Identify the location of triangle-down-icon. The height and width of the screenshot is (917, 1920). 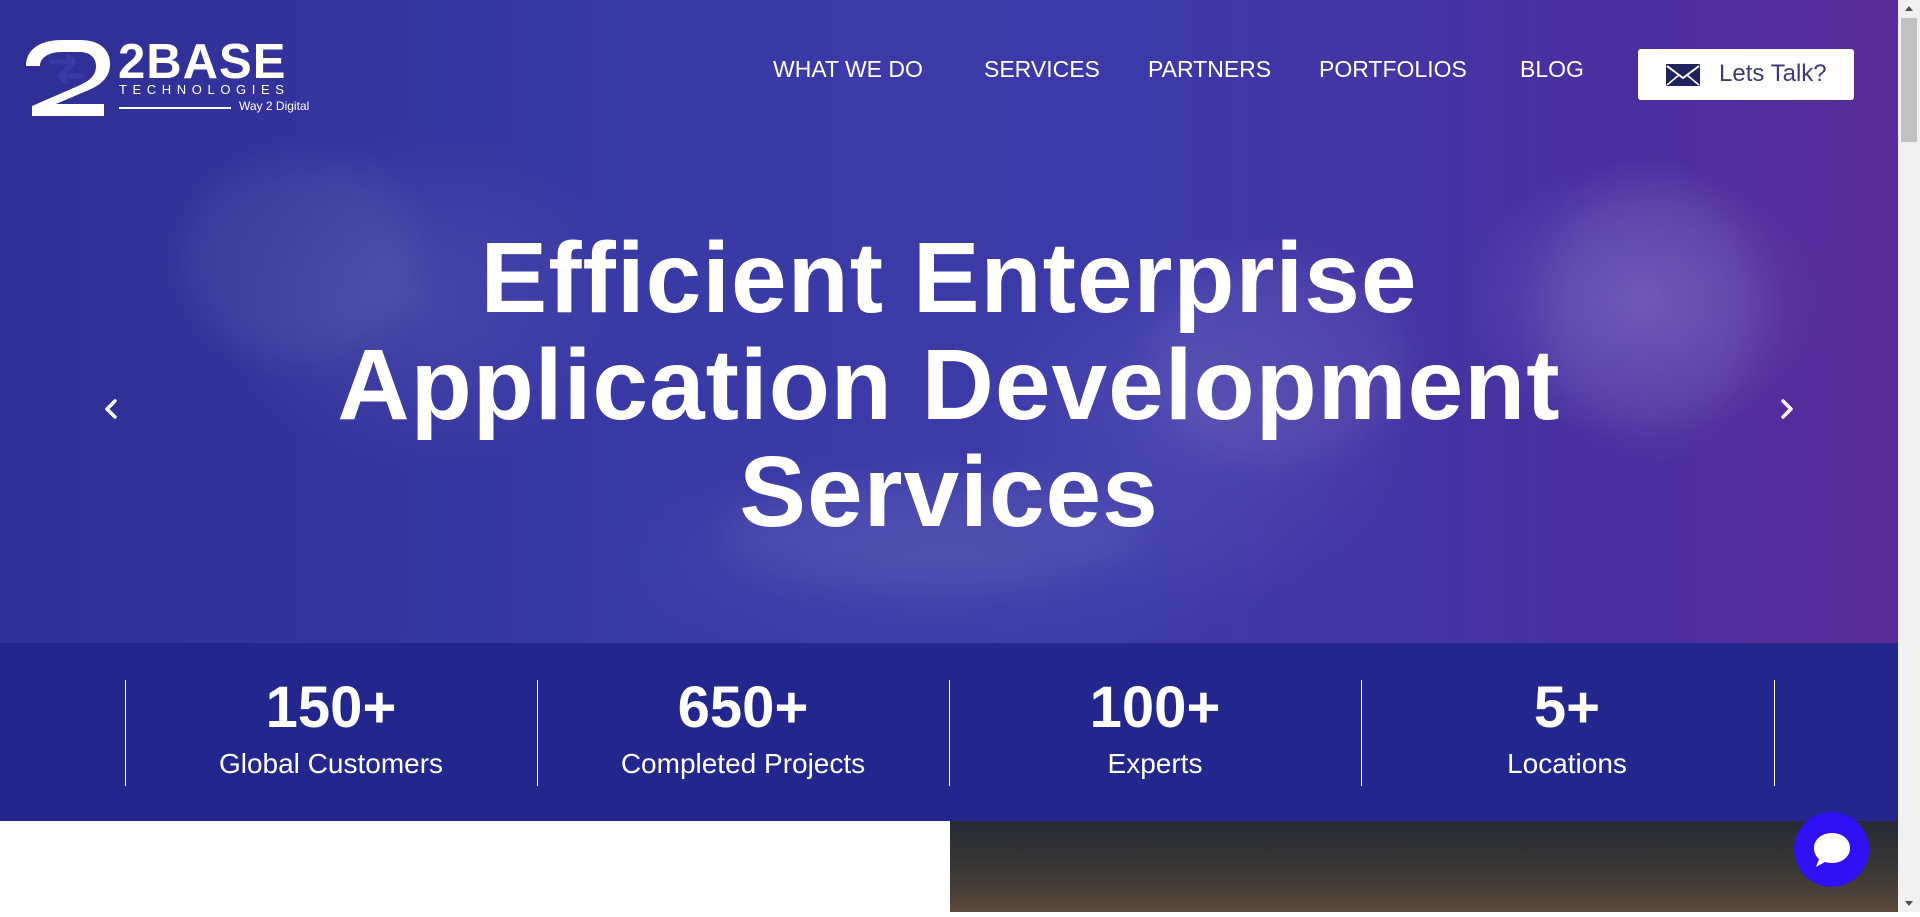
(1909, 903).